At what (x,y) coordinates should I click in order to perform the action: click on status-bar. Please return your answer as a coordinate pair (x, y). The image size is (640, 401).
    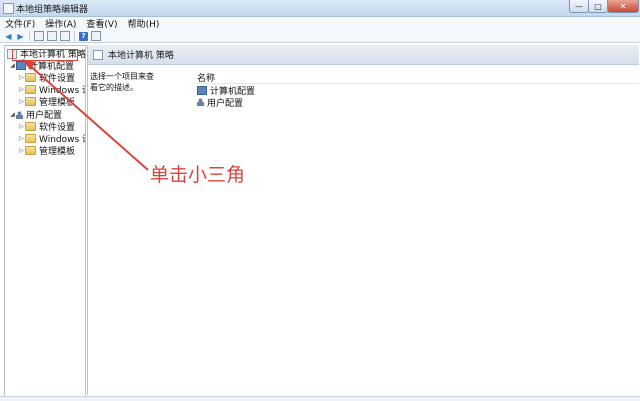
    Looking at the image, I should click on (320, 398).